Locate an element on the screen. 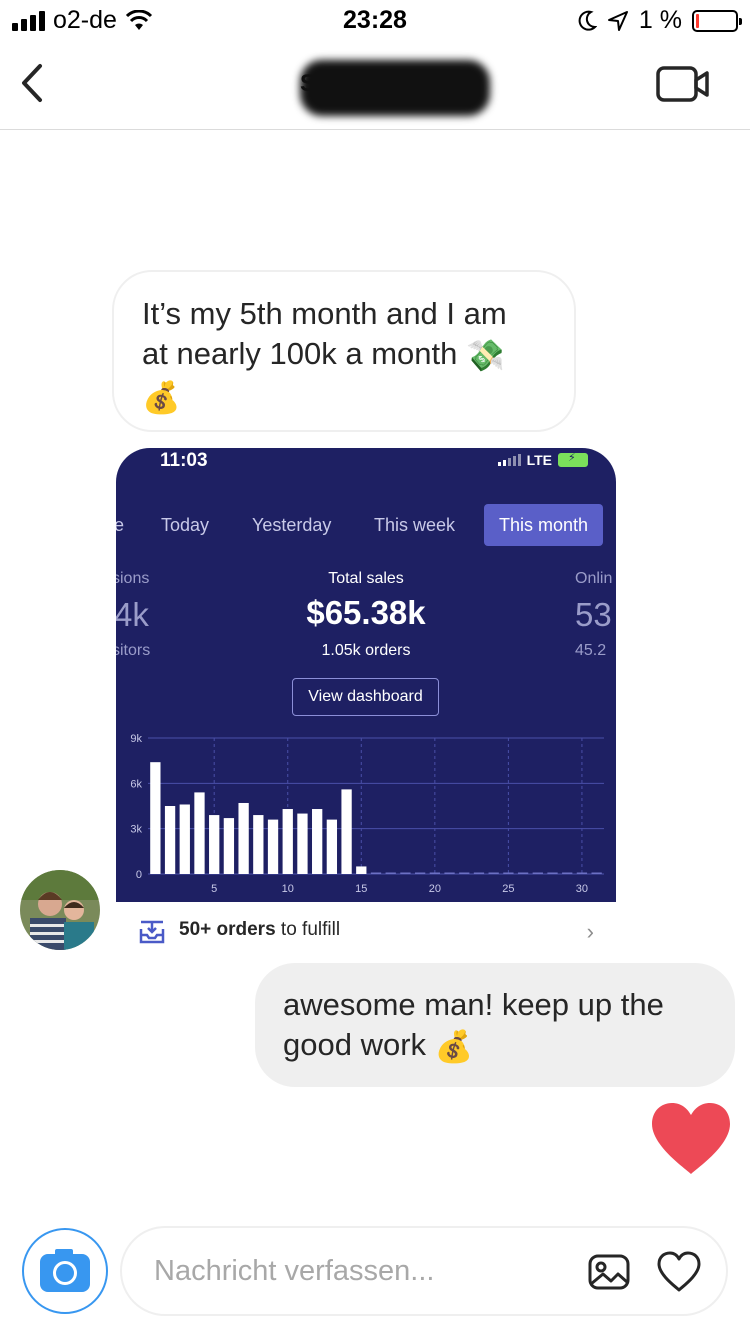 The width and height of the screenshot is (750, 1334). y-tick-label: 9k is located at coordinates (136, 739).